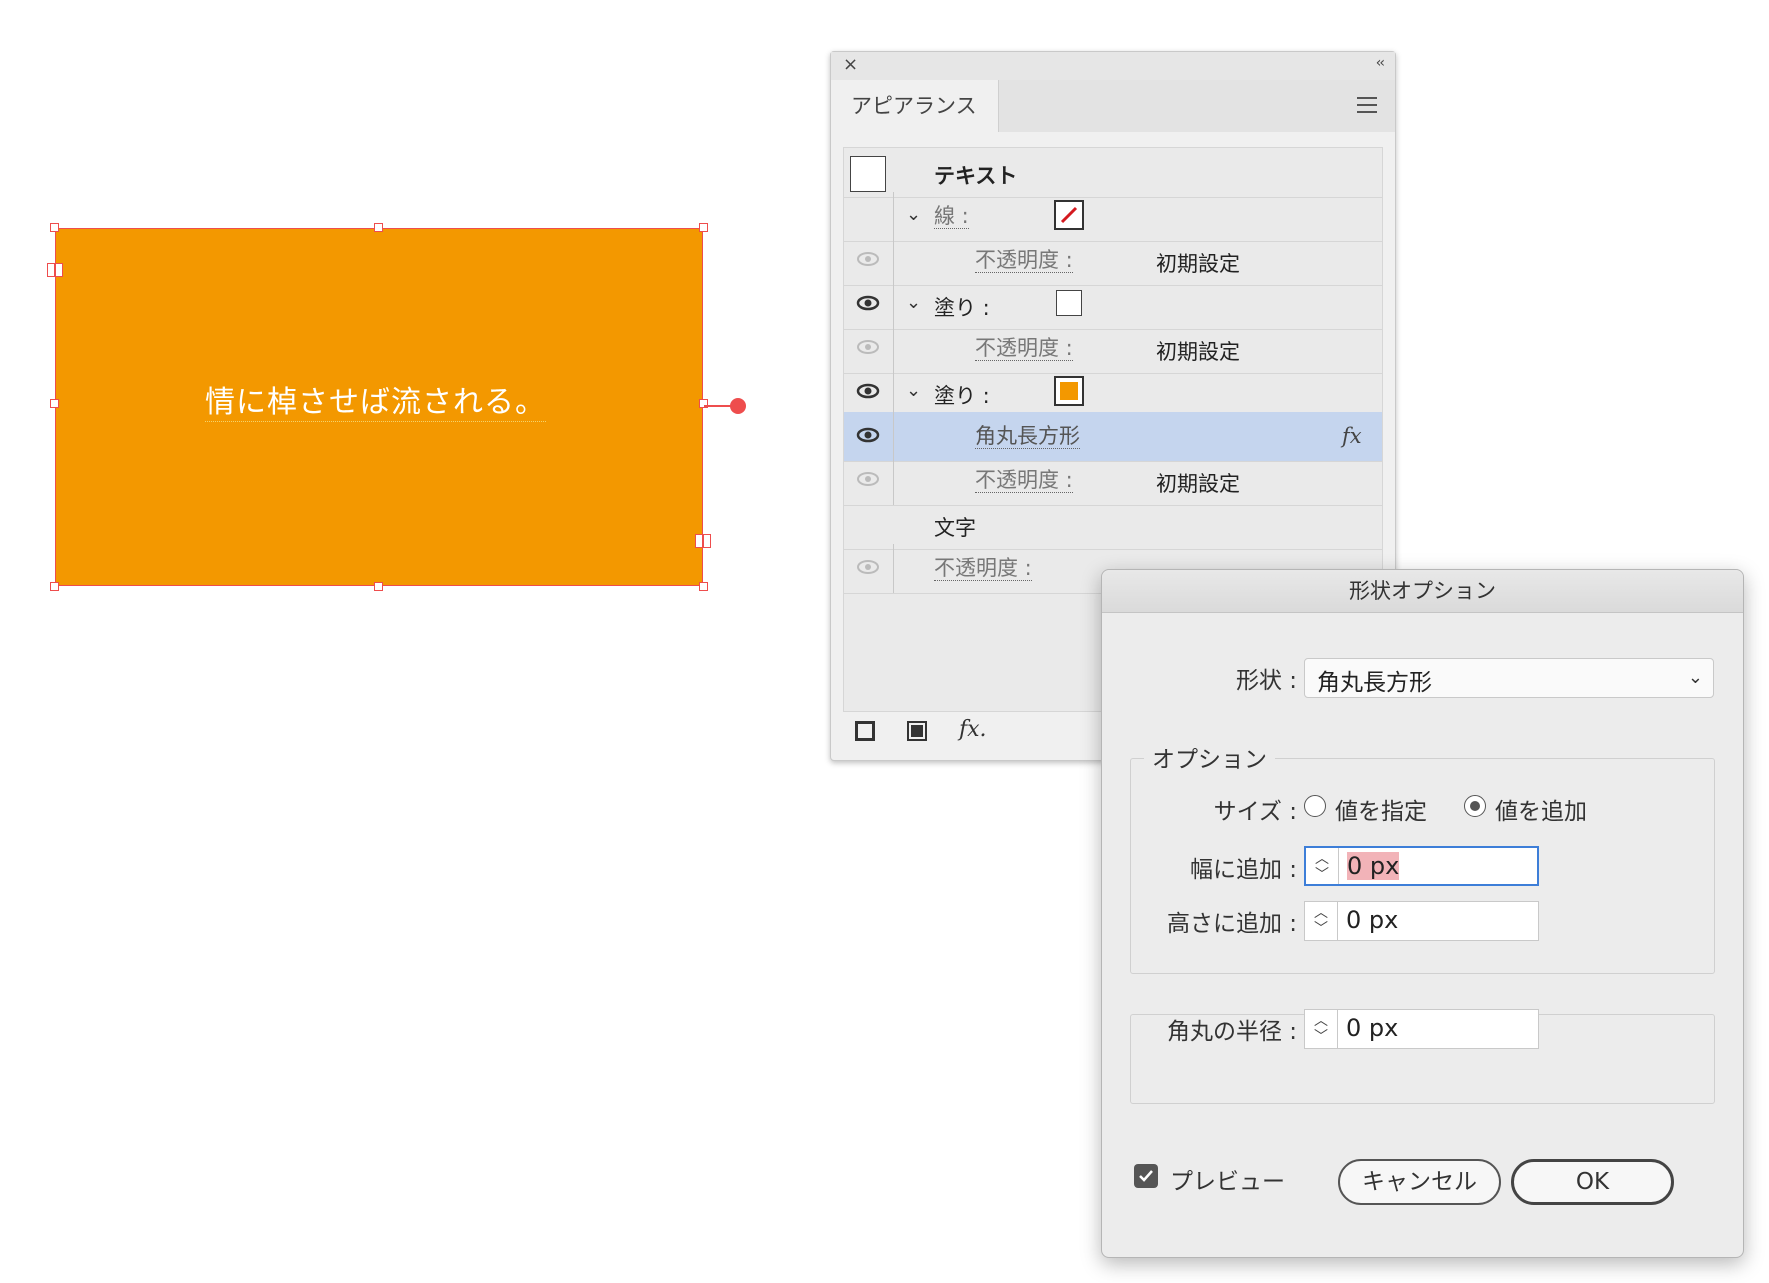  I want to click on resize-handle-left, so click(54, 403).